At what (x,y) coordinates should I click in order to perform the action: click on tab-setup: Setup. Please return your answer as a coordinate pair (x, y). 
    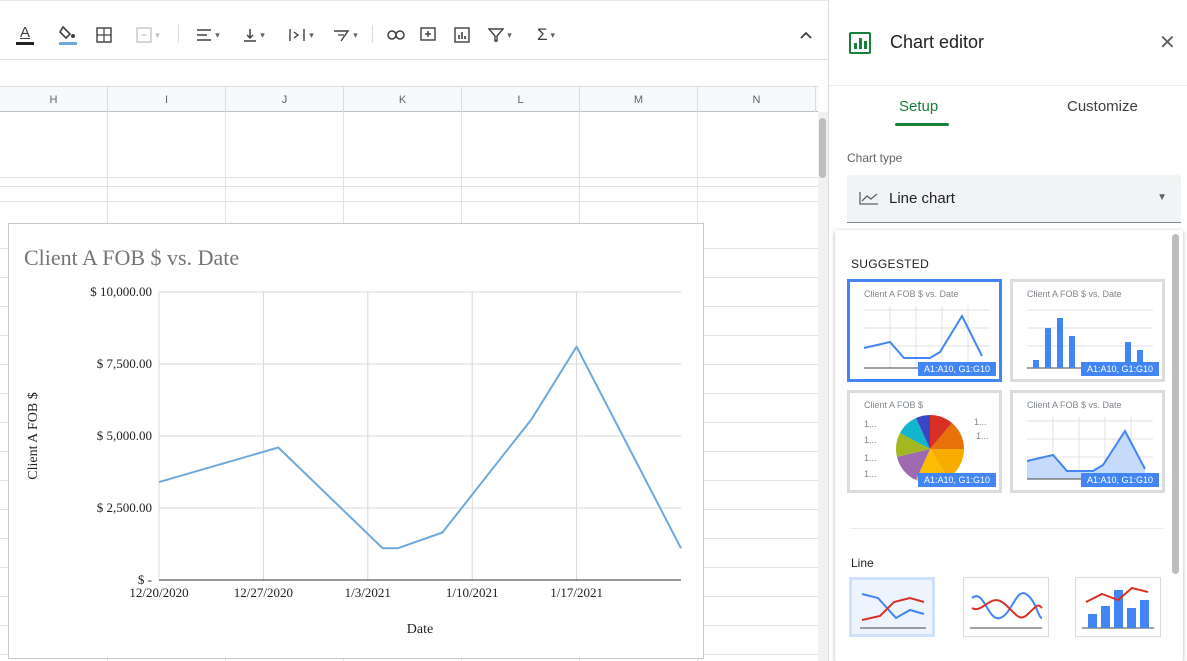
    Looking at the image, I should click on (918, 106).